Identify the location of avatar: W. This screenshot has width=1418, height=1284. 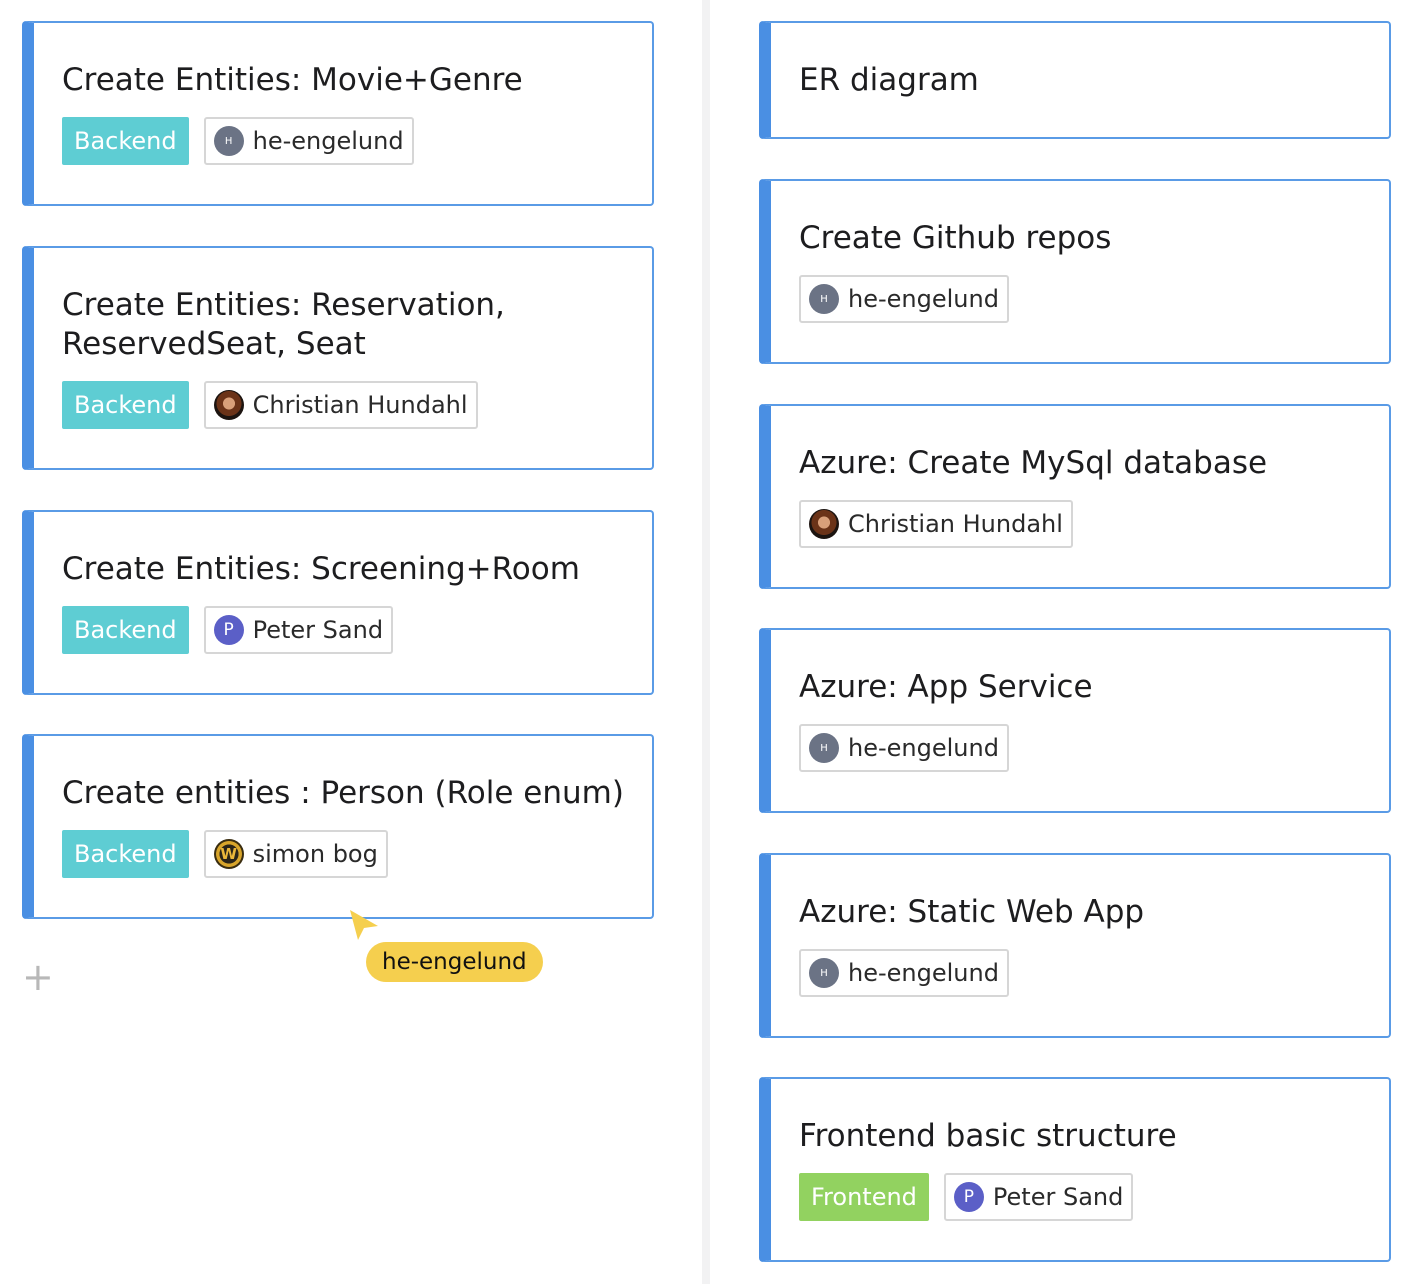
(228, 854).